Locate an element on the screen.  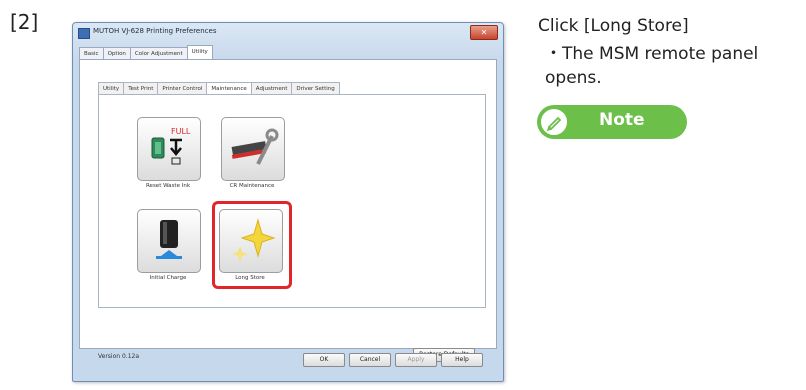
top-tab-bar: Basic Option Color Adjustment Utility is located at coordinates (146, 52).